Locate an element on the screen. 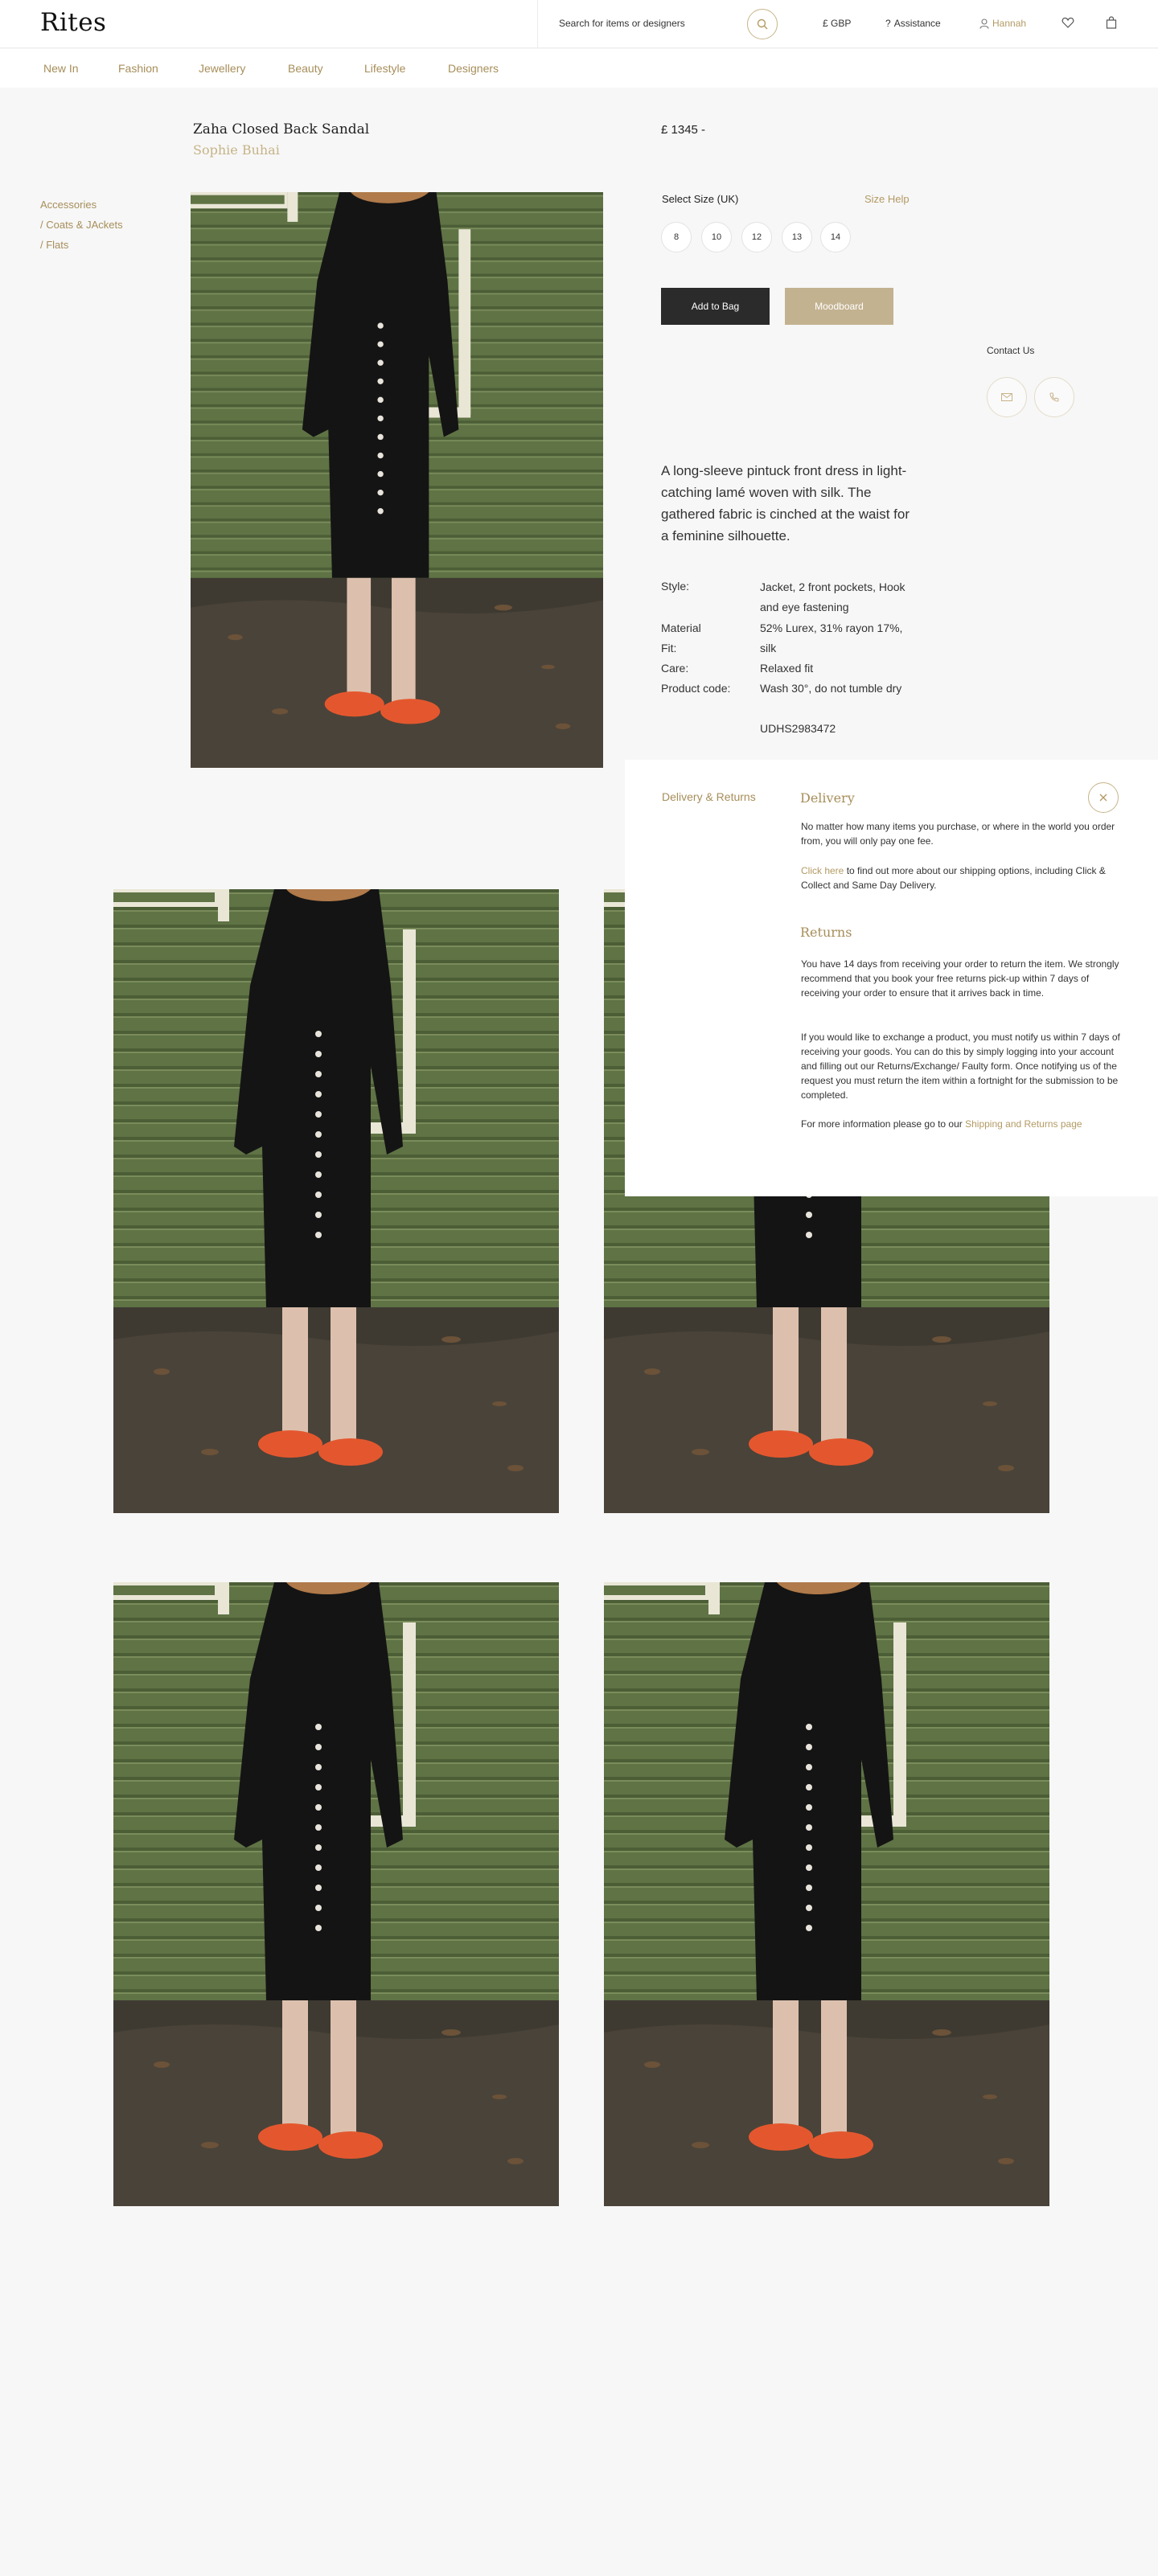 The width and height of the screenshot is (1158, 2576). size-help-link: Size Help is located at coordinates (887, 199).